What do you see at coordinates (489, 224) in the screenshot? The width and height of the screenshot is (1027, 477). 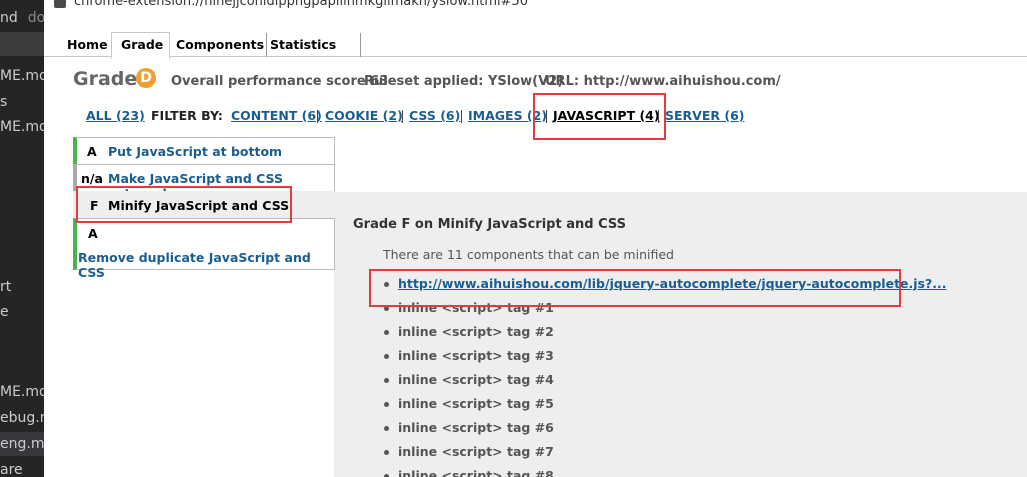 I see `rule-detail-title: Grade F on Minify JavaScript and CSS` at bounding box center [489, 224].